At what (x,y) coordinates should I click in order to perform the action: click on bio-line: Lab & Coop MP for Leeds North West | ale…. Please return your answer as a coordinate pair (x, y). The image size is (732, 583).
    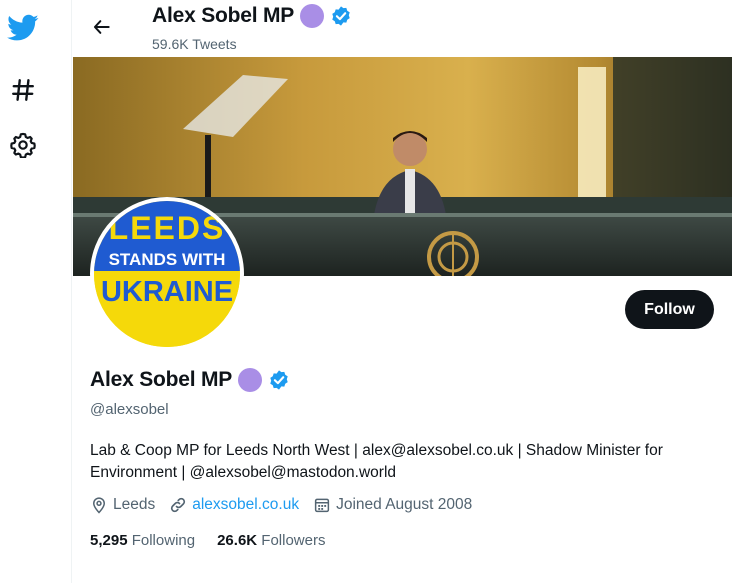
    Looking at the image, I should click on (376, 450).